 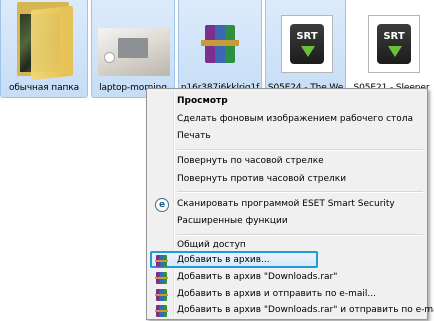 I want to click on file-item-image: laptop-morning, so click(x=133, y=49).